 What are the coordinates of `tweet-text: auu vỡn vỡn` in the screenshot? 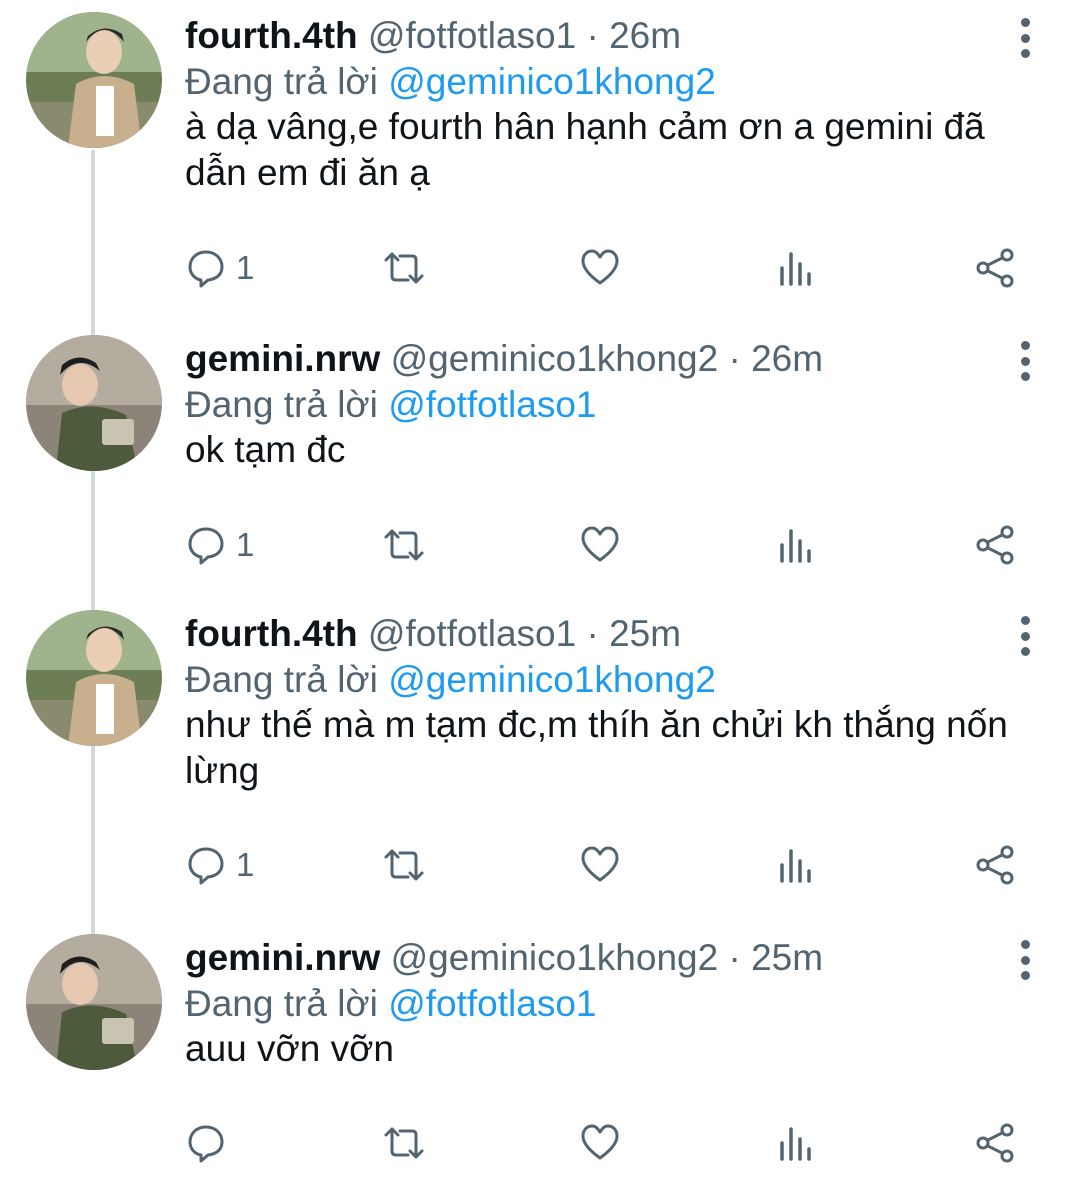 It's located at (289, 1048).